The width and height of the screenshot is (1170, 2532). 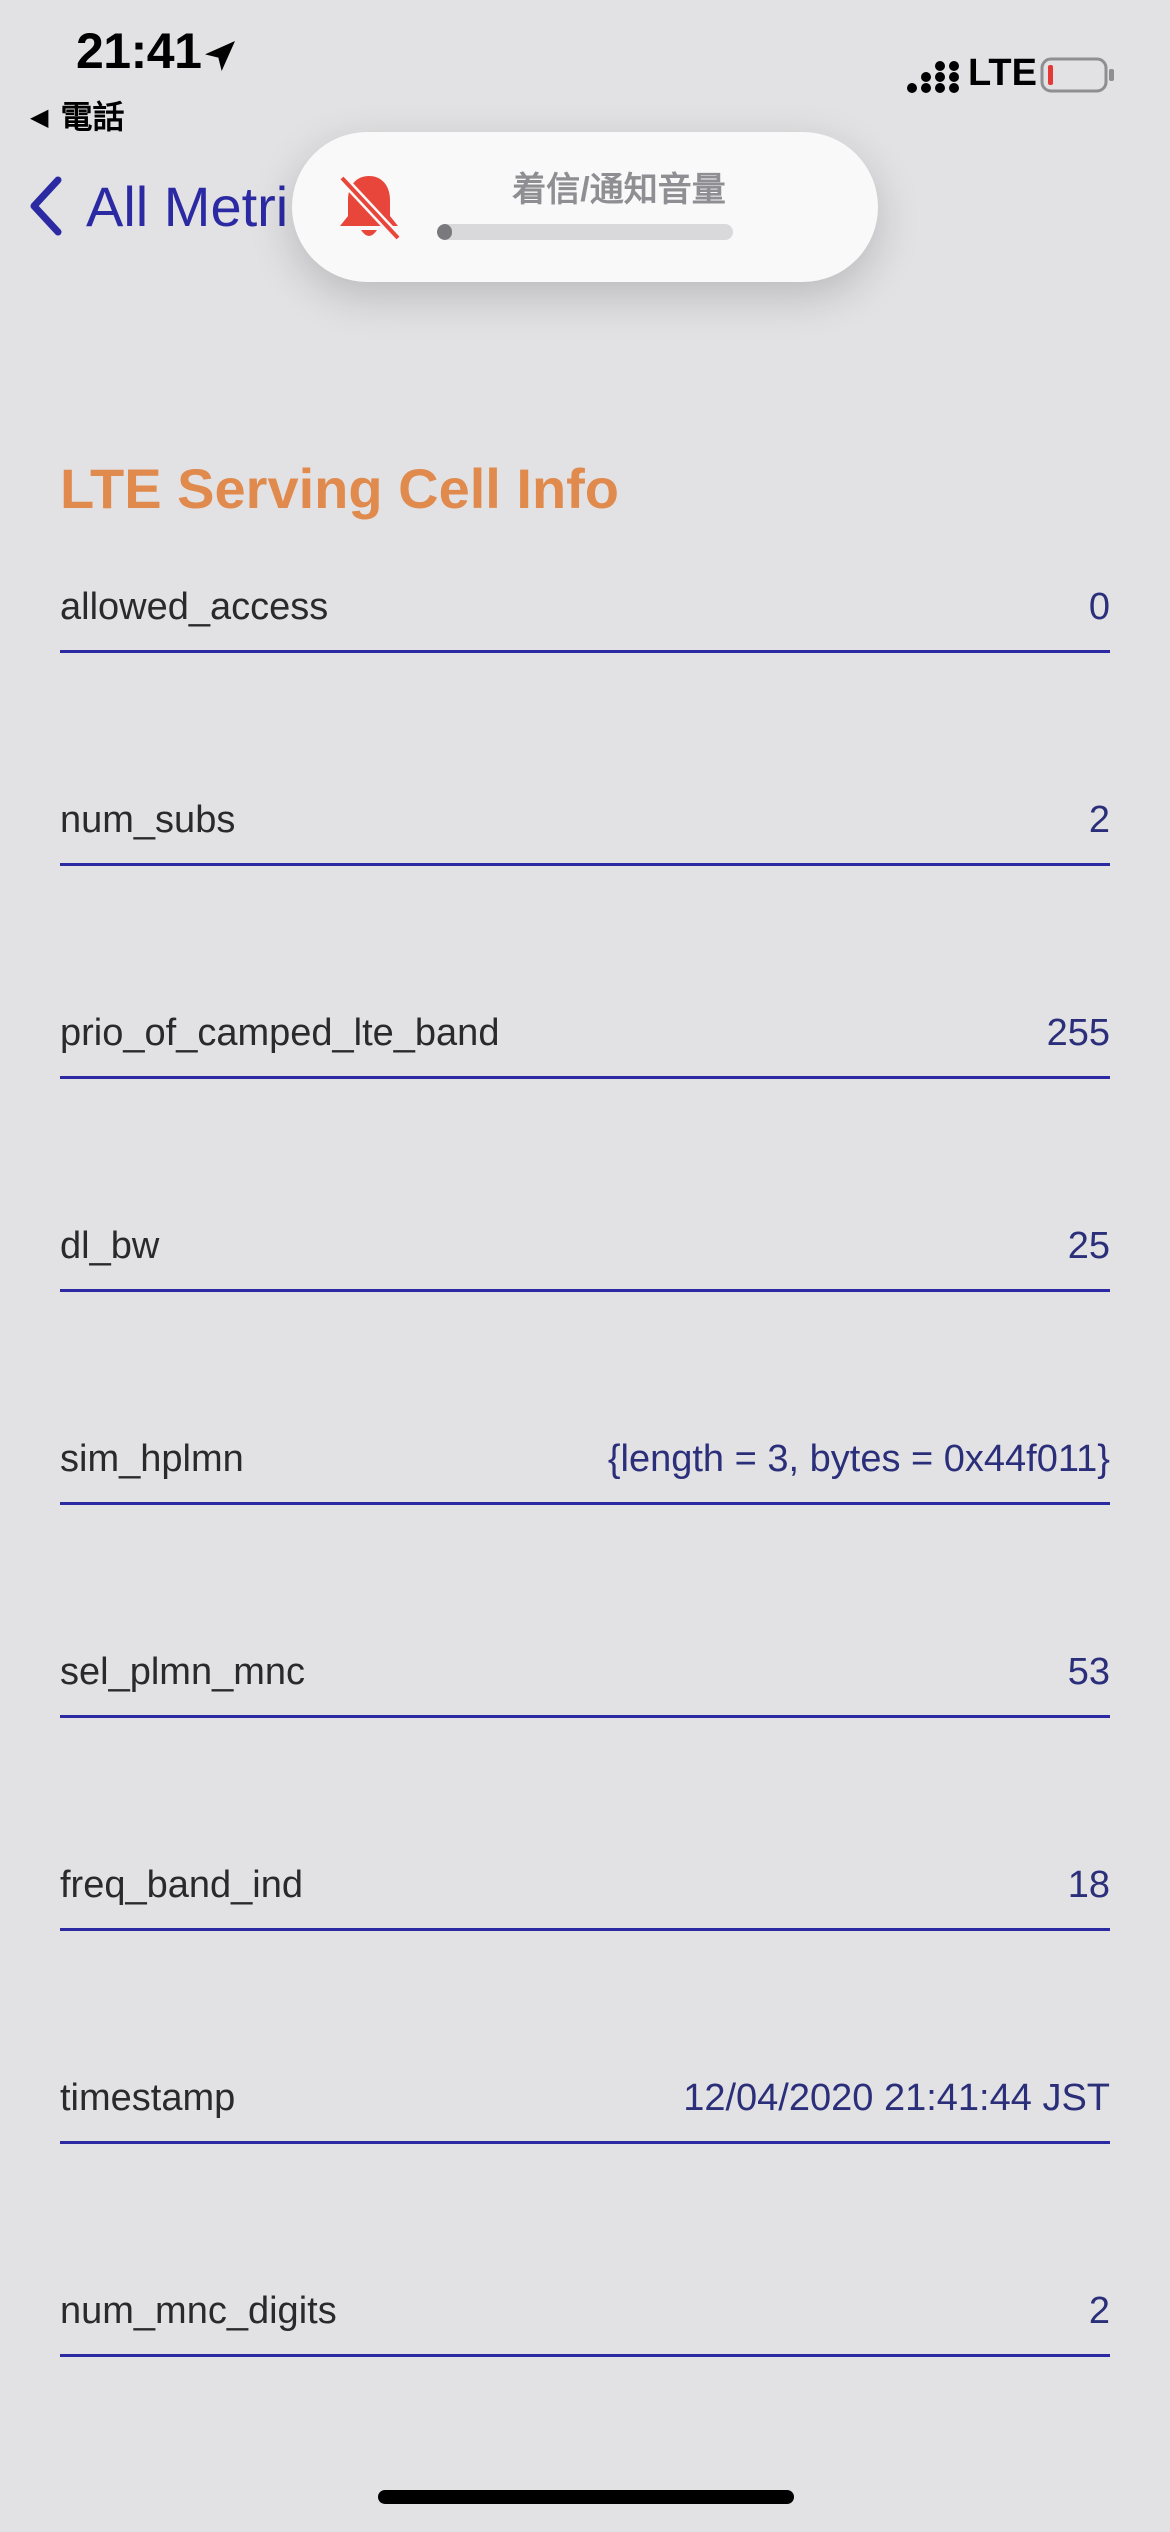 What do you see at coordinates (933, 77) in the screenshot?
I see `signal-icon` at bounding box center [933, 77].